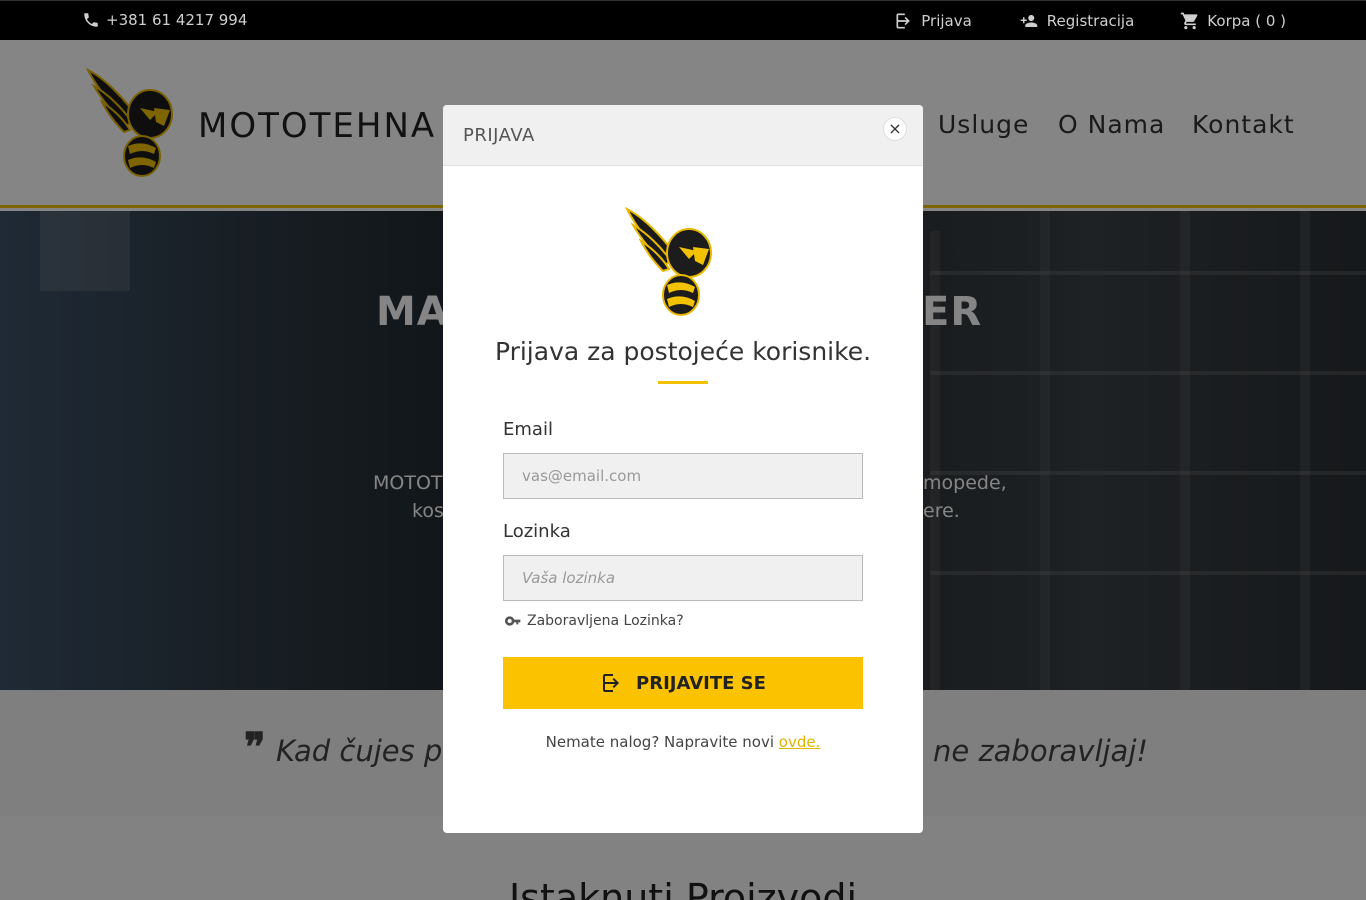 The height and width of the screenshot is (900, 1366). I want to click on register-here-link: ovde., so click(800, 742).